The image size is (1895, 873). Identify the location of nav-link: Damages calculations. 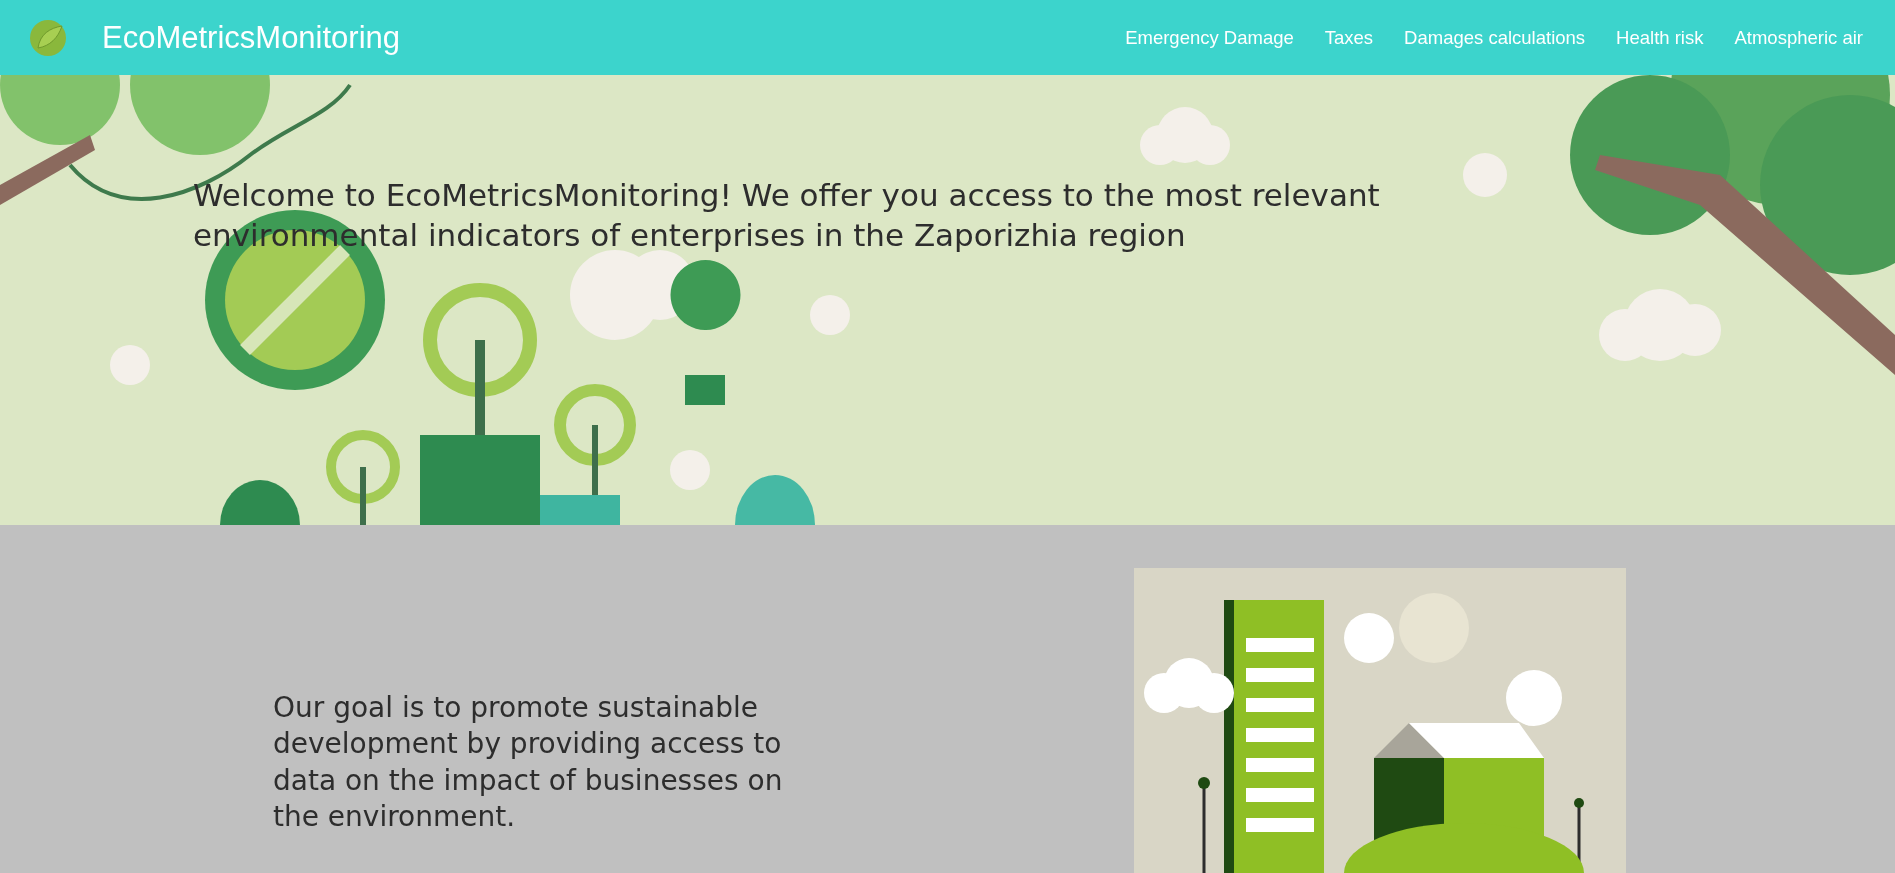
(1495, 37).